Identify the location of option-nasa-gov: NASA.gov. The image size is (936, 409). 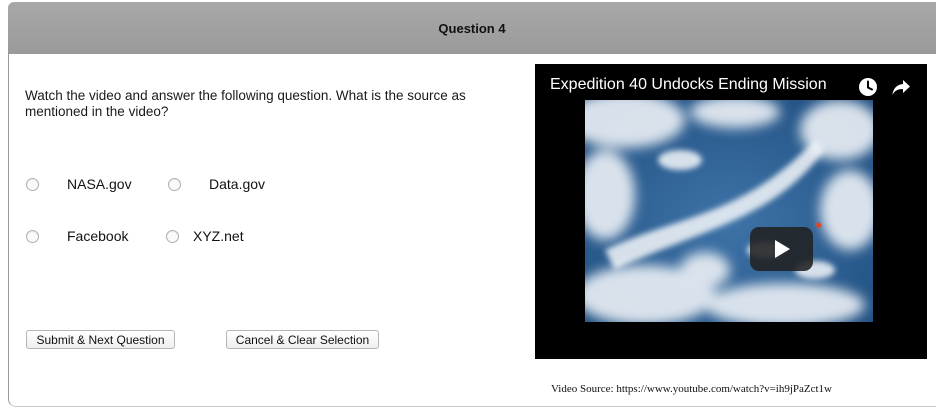
(79, 184).